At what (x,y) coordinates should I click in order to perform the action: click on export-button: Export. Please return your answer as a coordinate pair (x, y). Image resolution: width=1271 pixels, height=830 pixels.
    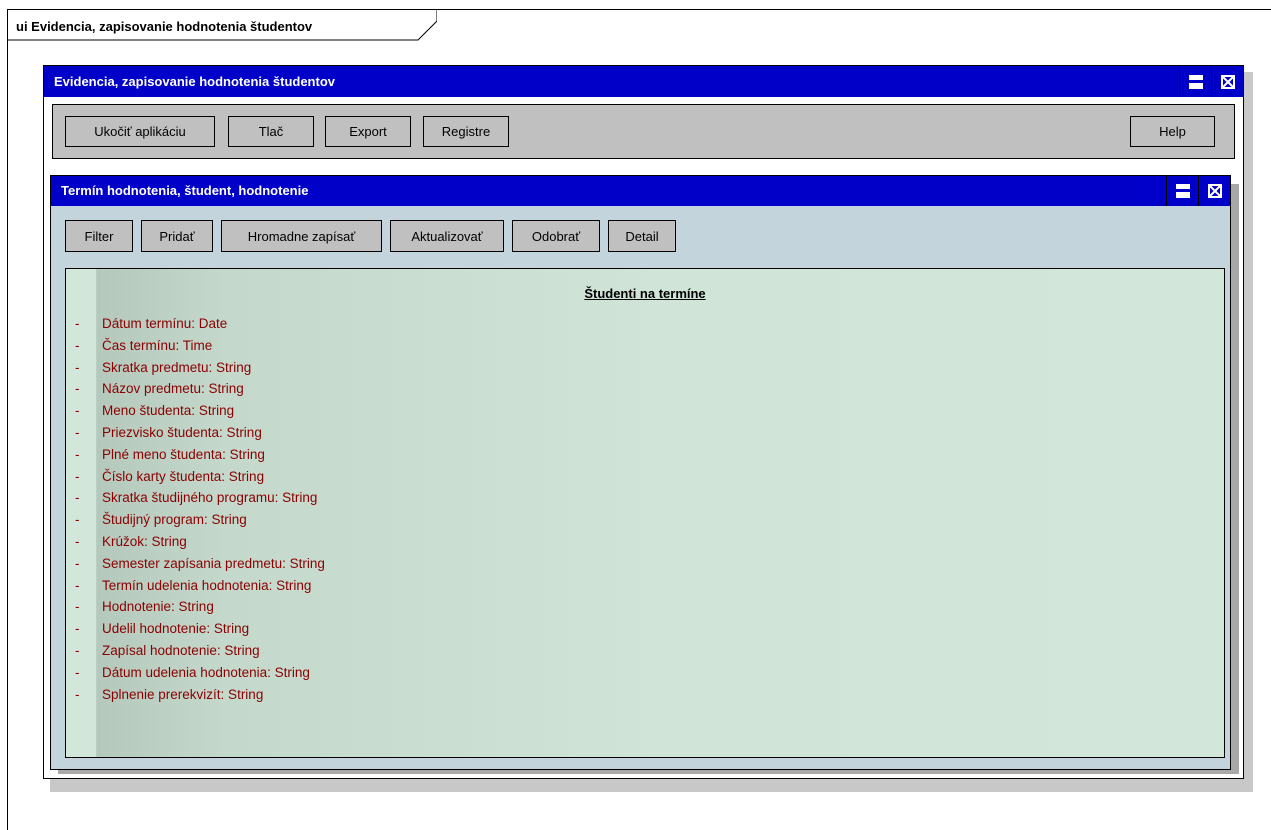
    Looking at the image, I should click on (368, 131).